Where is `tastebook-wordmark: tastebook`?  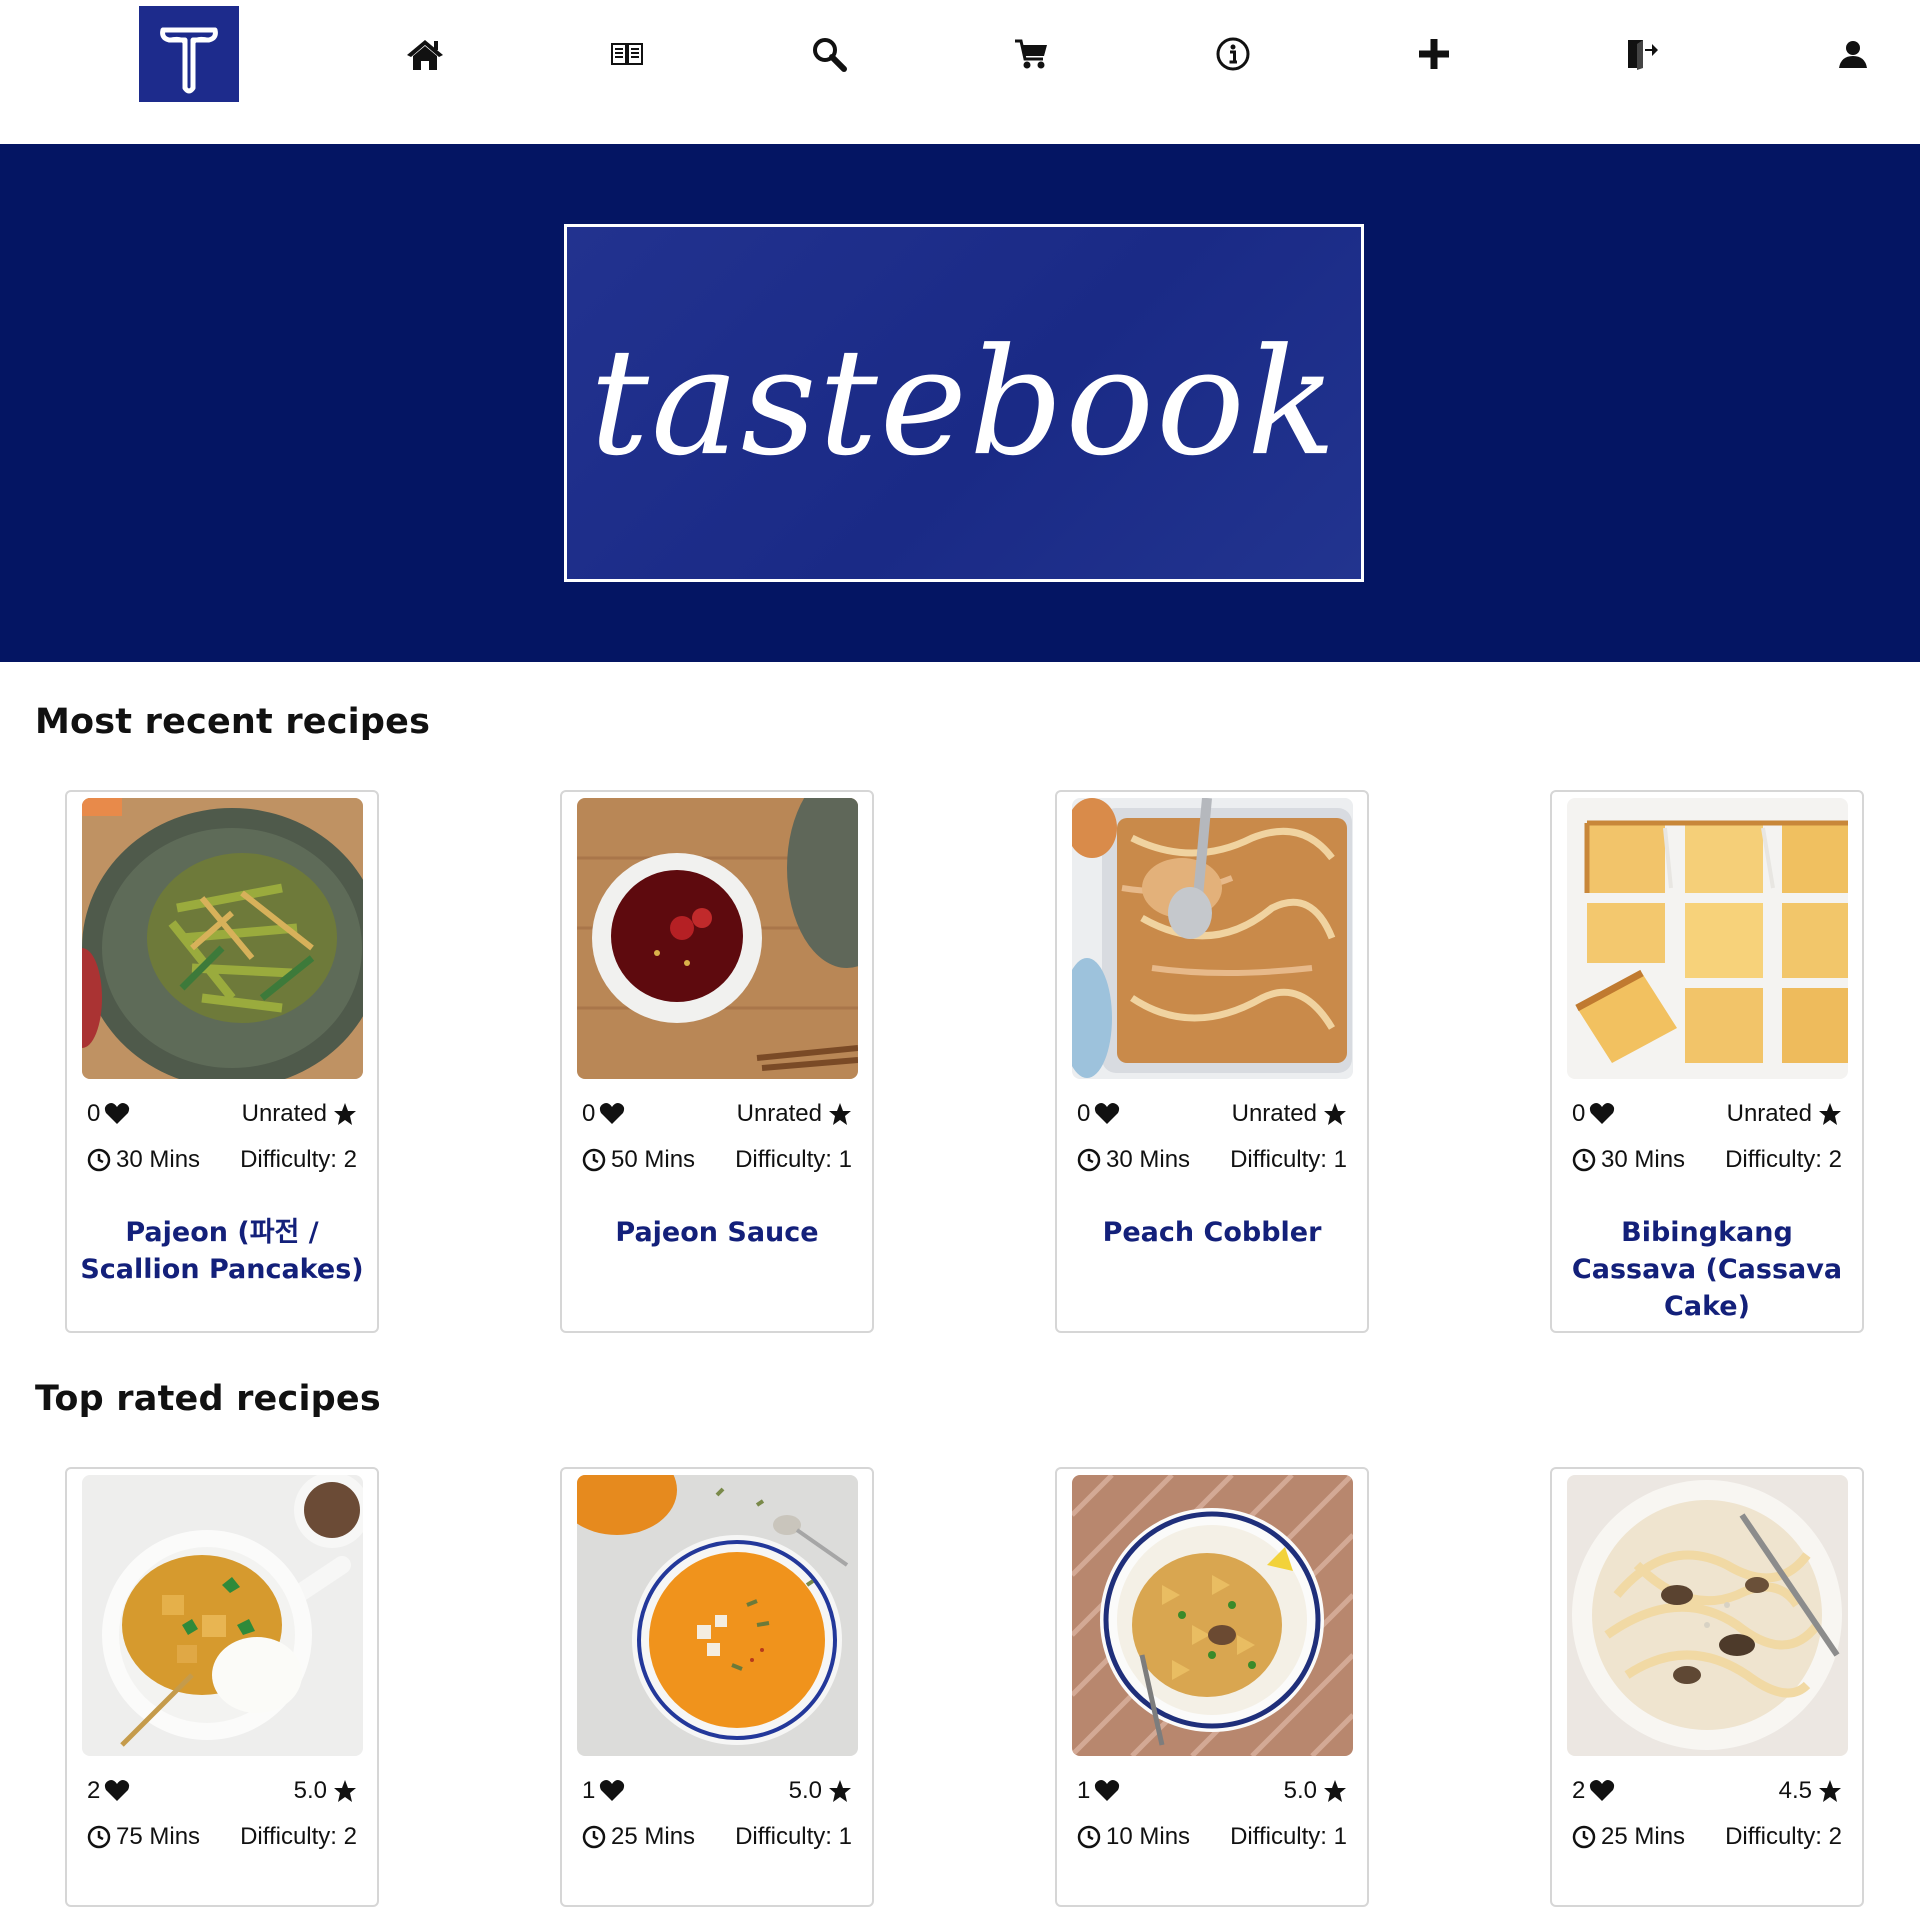 tastebook-wordmark: tastebook is located at coordinates (964, 402).